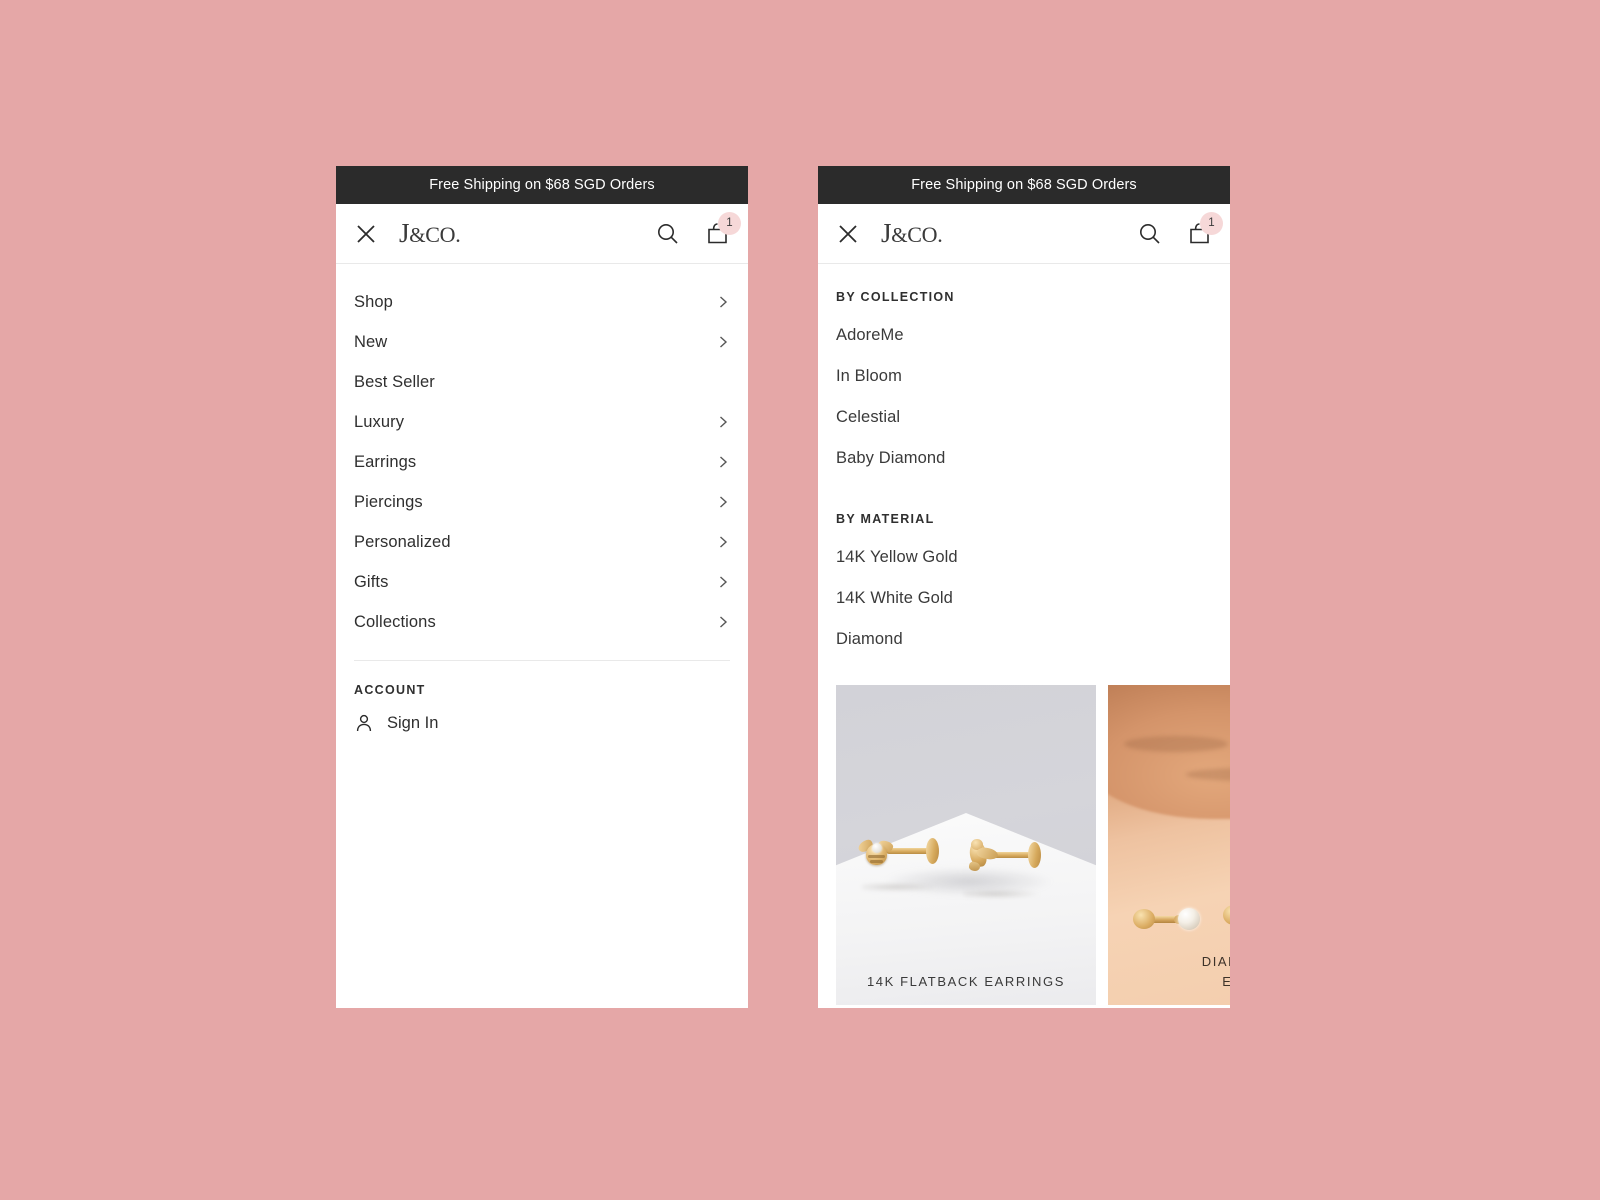 This screenshot has height=1200, width=1600. I want to click on bird-flatback-earring, so click(1004, 855).